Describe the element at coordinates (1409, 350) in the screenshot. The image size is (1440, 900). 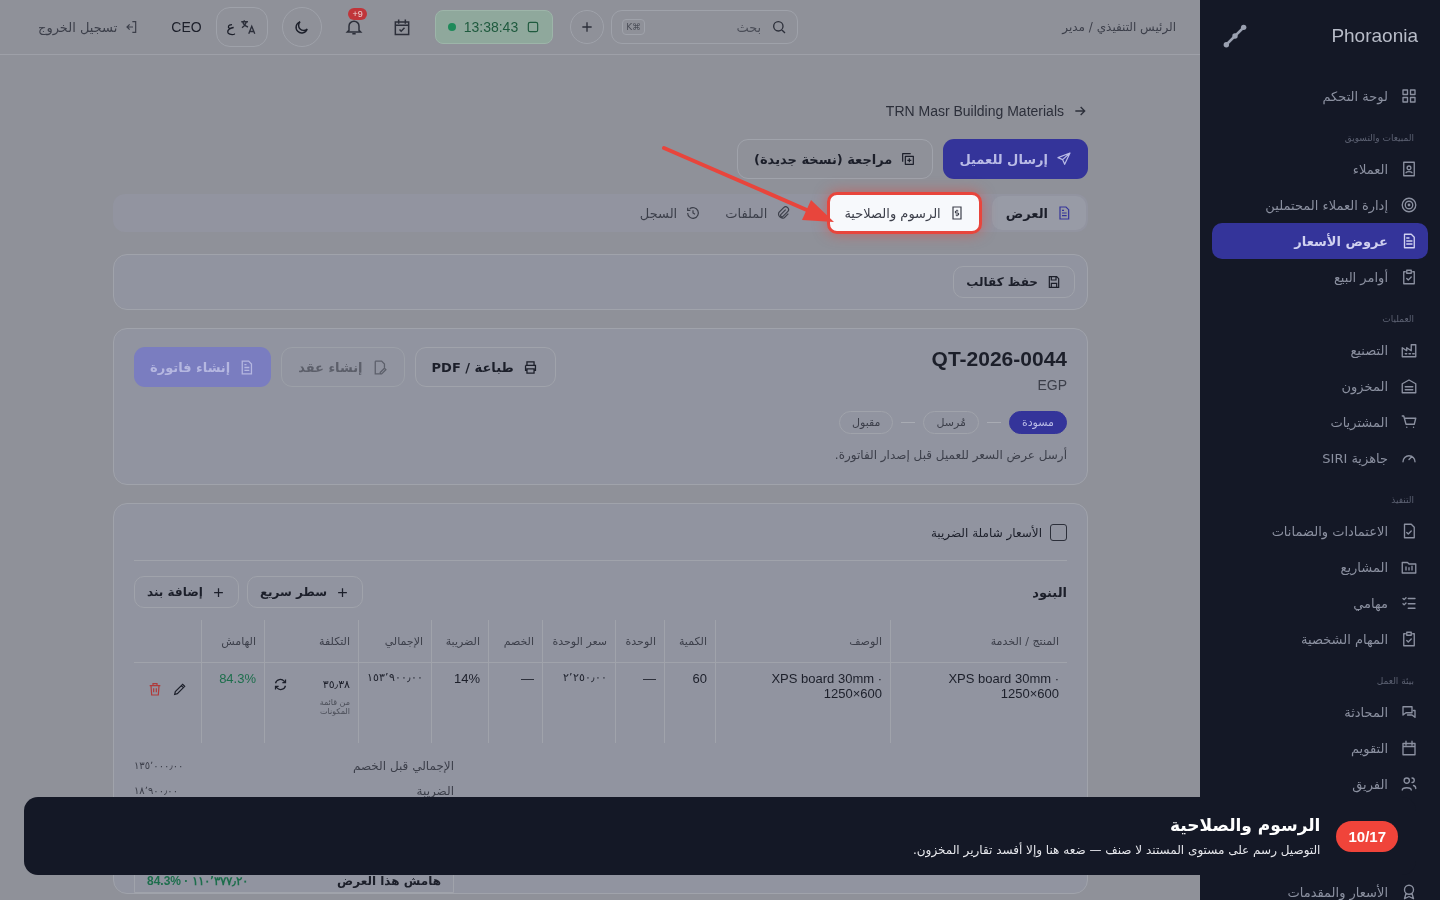
I see `factory-icon` at that location.